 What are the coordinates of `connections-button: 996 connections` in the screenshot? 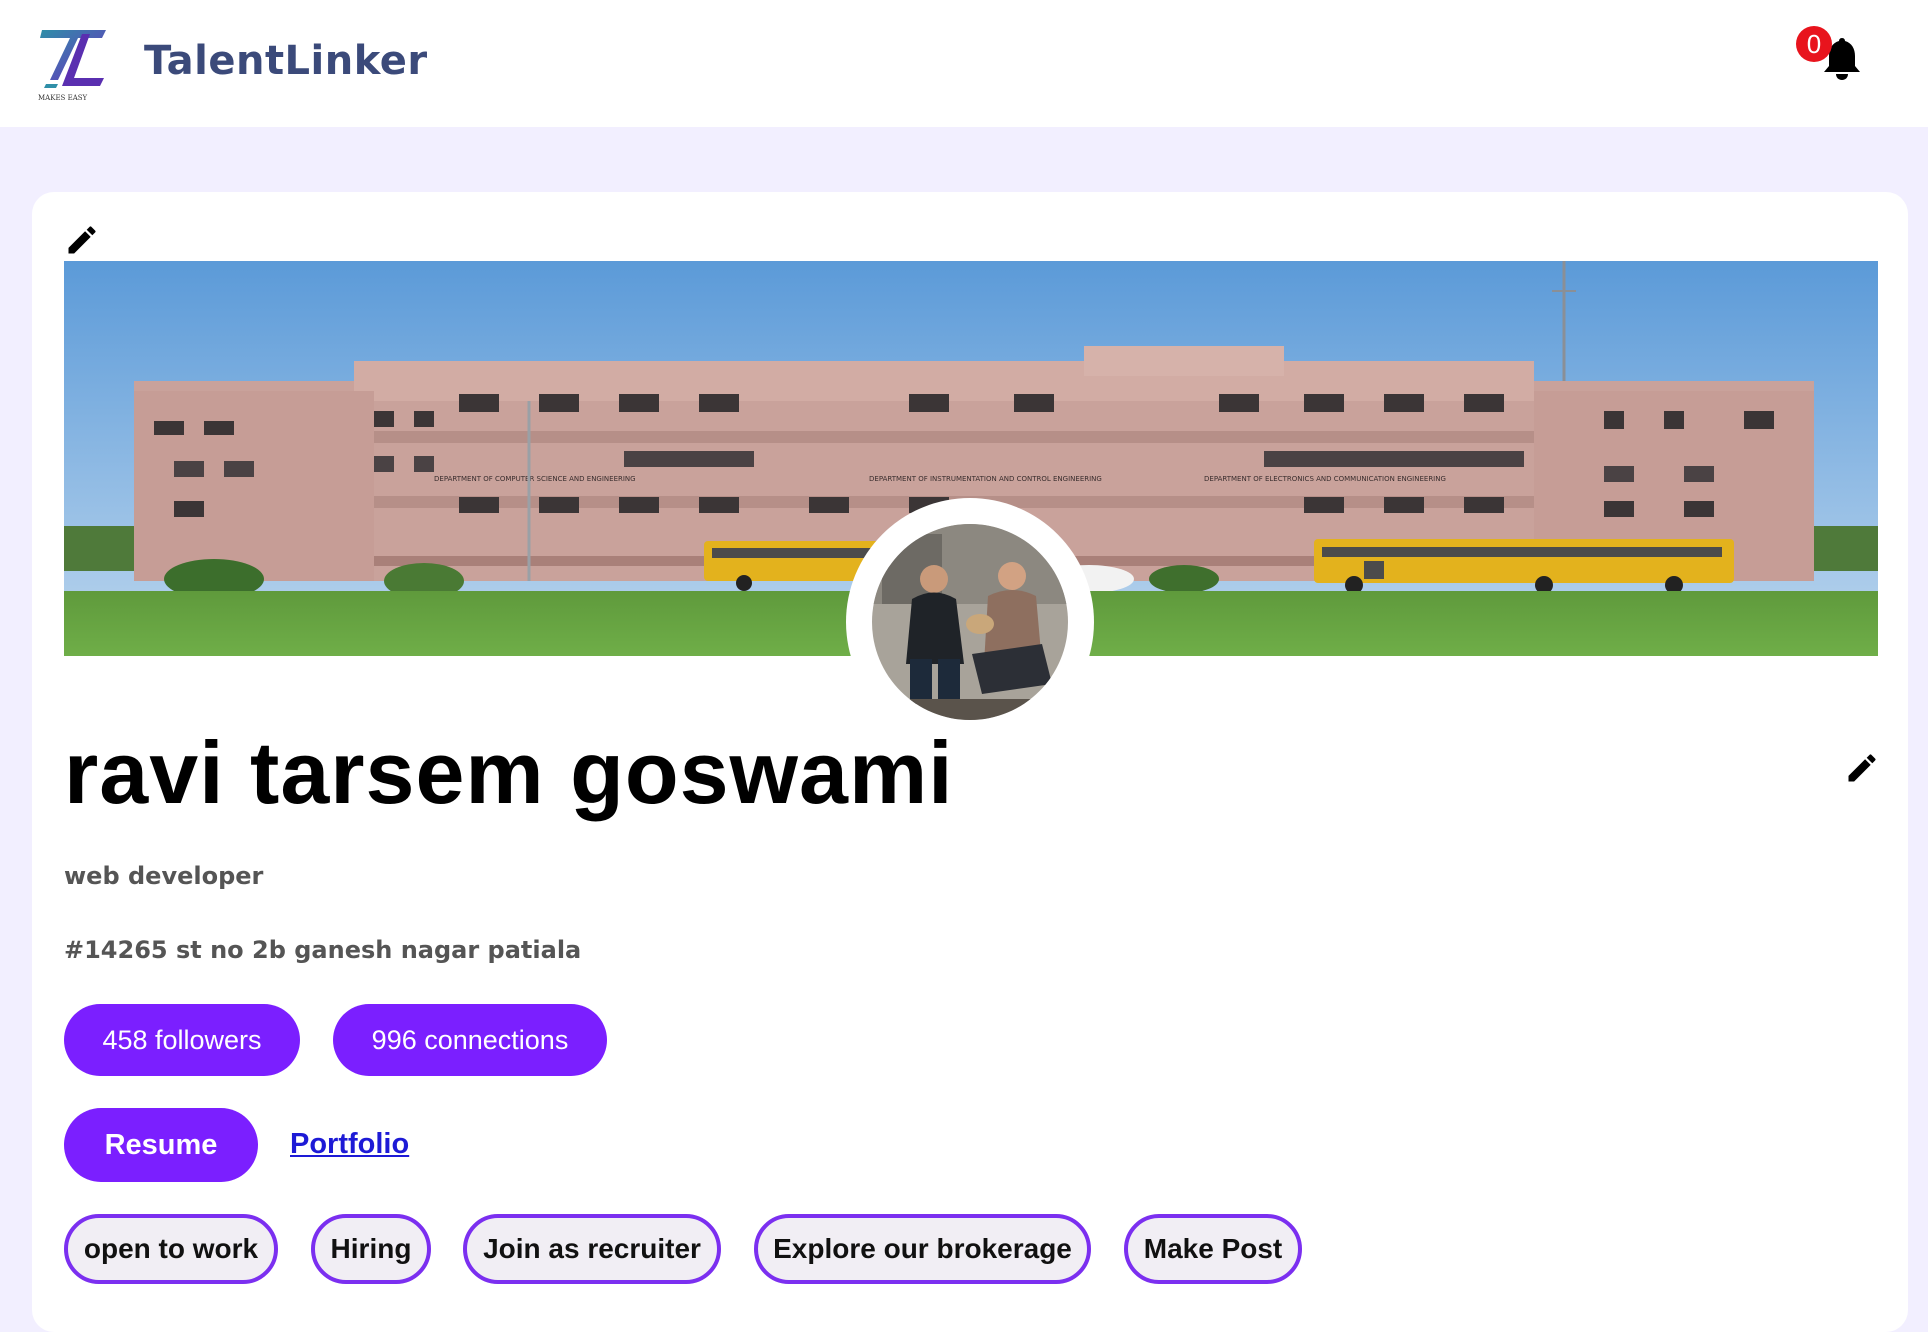 It's located at (470, 1040).